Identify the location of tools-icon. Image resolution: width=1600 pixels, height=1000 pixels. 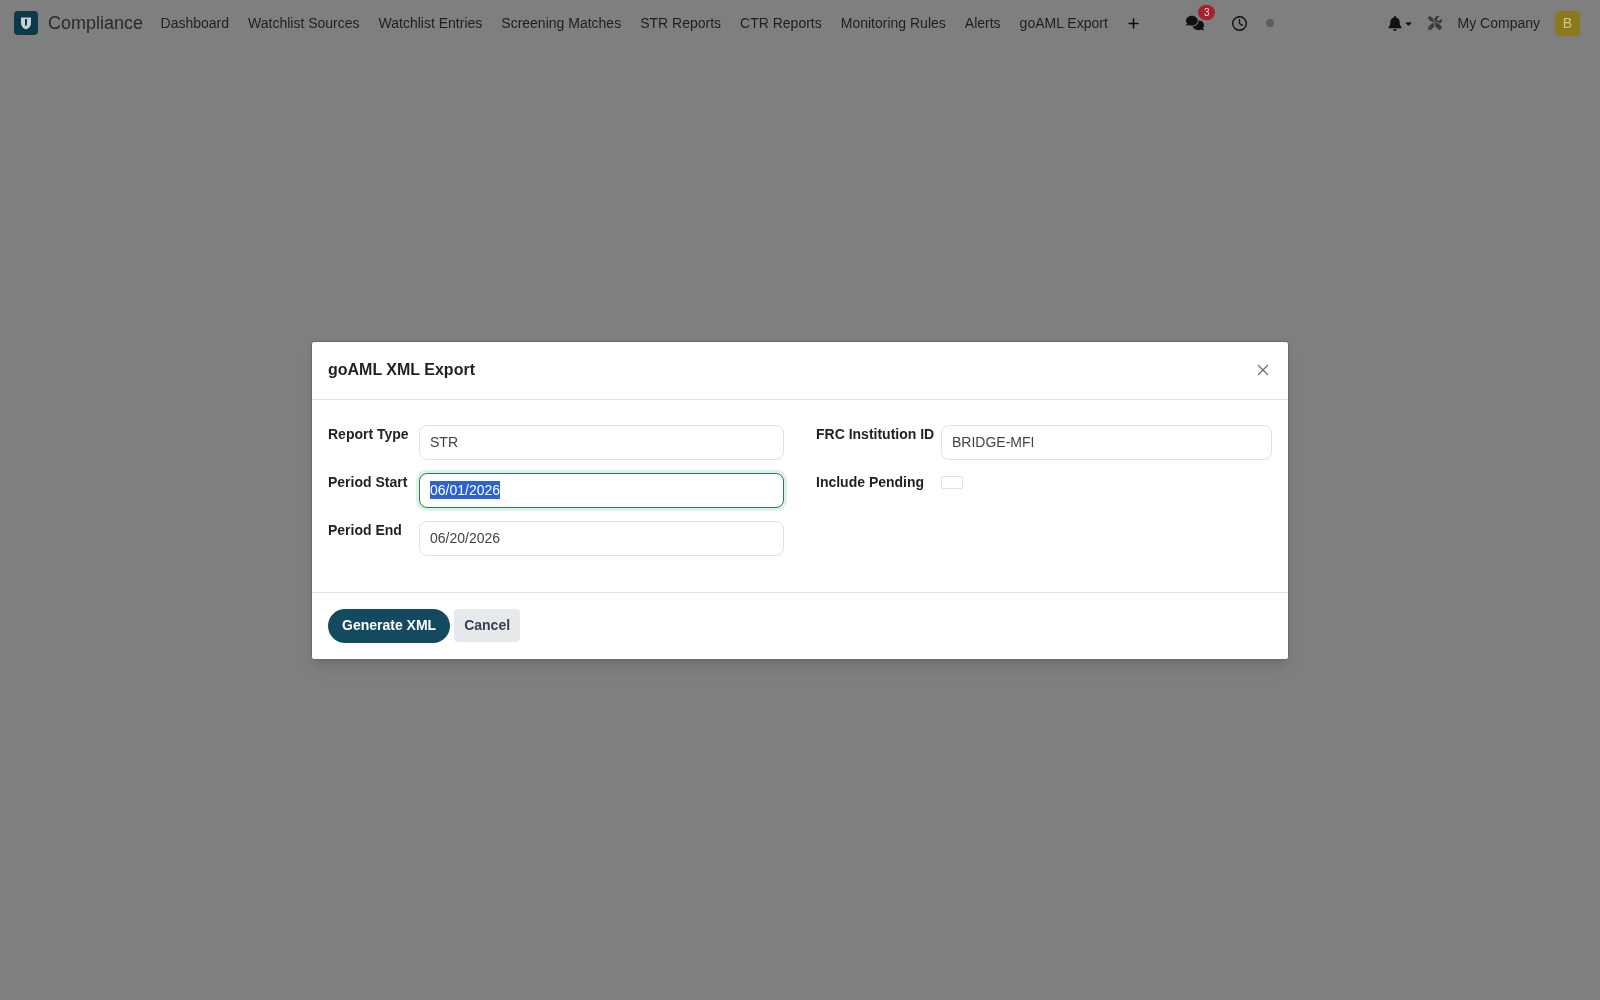
(1434, 23).